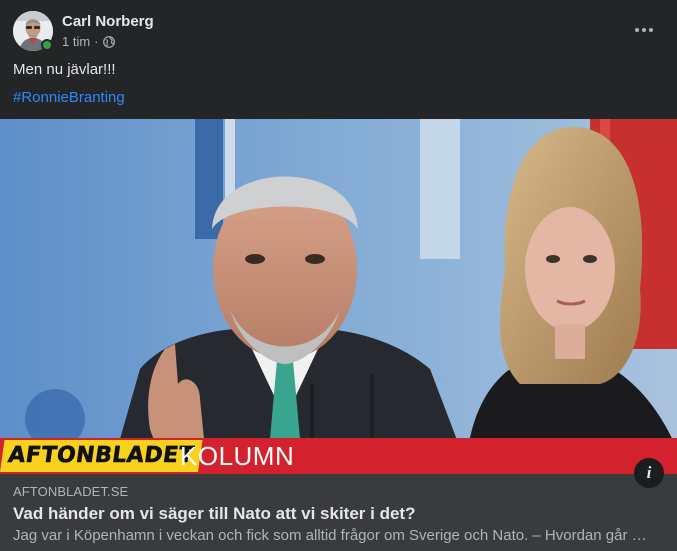 The height and width of the screenshot is (551, 677). Describe the element at coordinates (47, 45) in the screenshot. I see `online-status-dot` at that location.